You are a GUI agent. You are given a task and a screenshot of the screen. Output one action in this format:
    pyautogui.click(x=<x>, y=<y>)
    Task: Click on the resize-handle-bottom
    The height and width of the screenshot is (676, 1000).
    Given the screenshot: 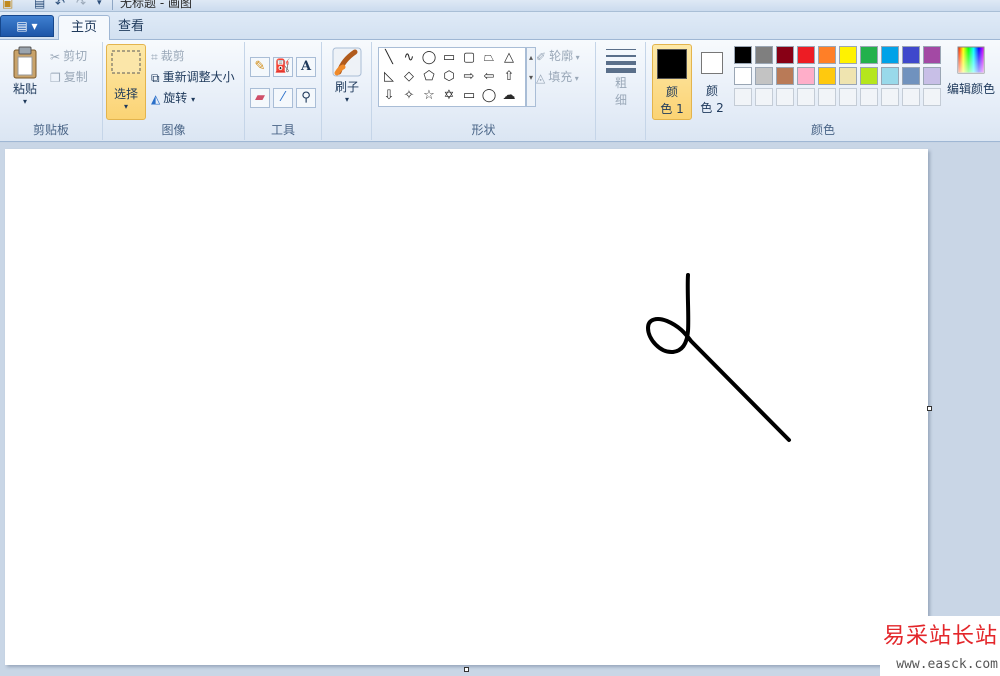 What is the action you would take?
    pyautogui.click(x=466, y=669)
    